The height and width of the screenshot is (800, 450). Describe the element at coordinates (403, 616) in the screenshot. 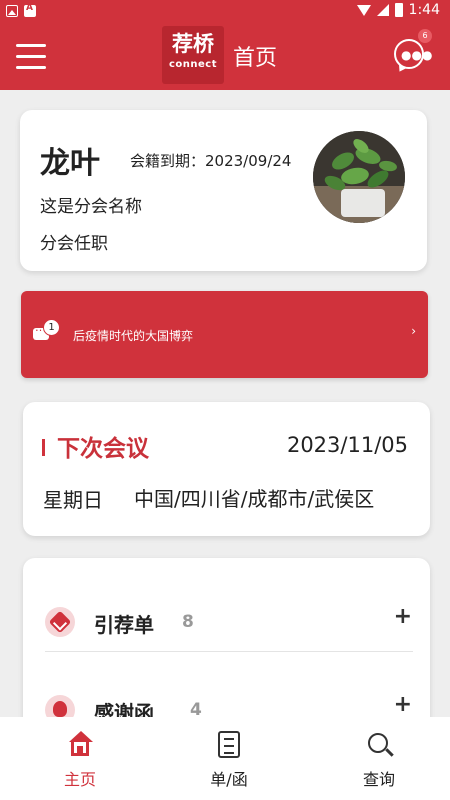

I see `add-referral-button: +` at that location.